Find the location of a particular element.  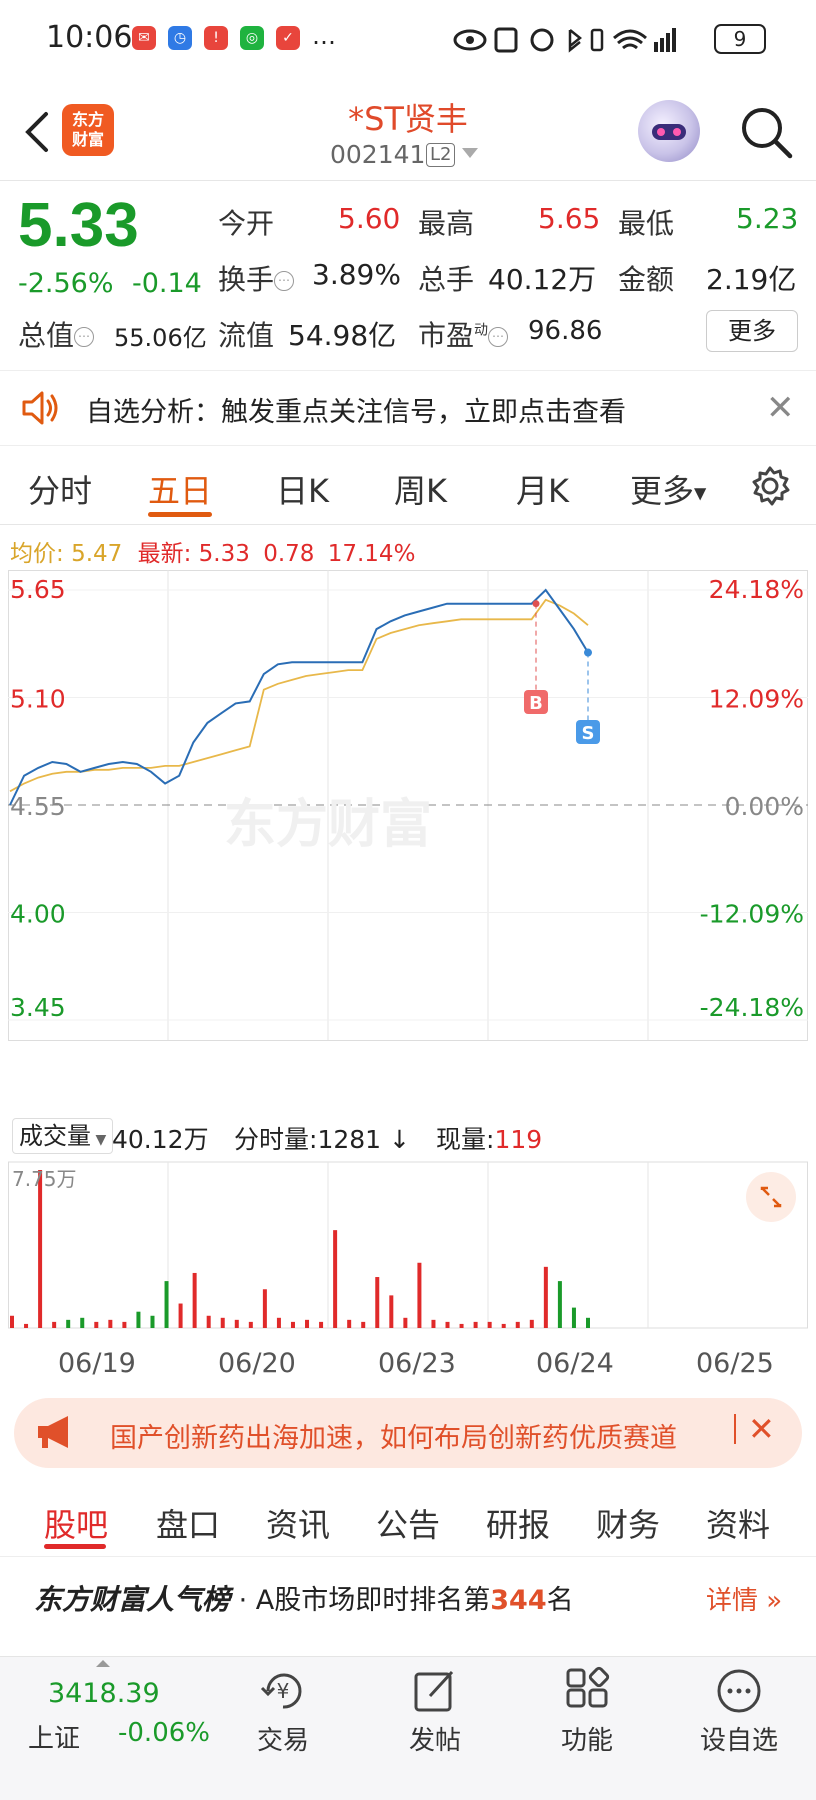

volume-label: 总手 is located at coordinates (446, 279).